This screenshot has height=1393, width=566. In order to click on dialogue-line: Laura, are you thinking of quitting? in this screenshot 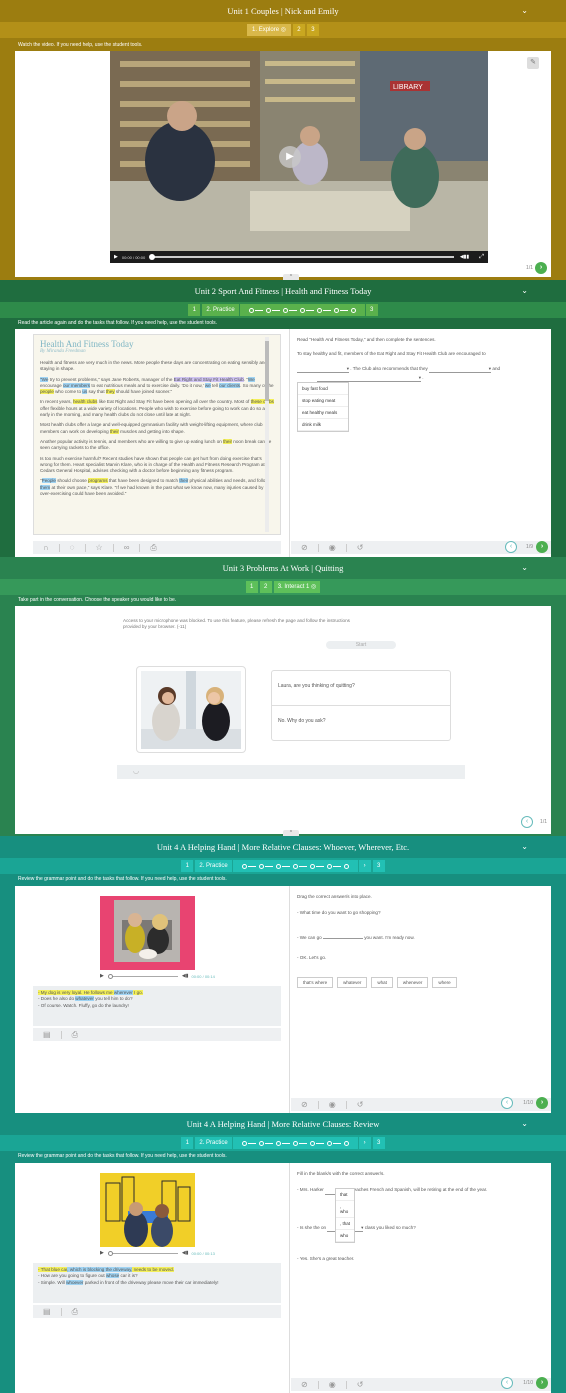, I will do `click(361, 688)`.